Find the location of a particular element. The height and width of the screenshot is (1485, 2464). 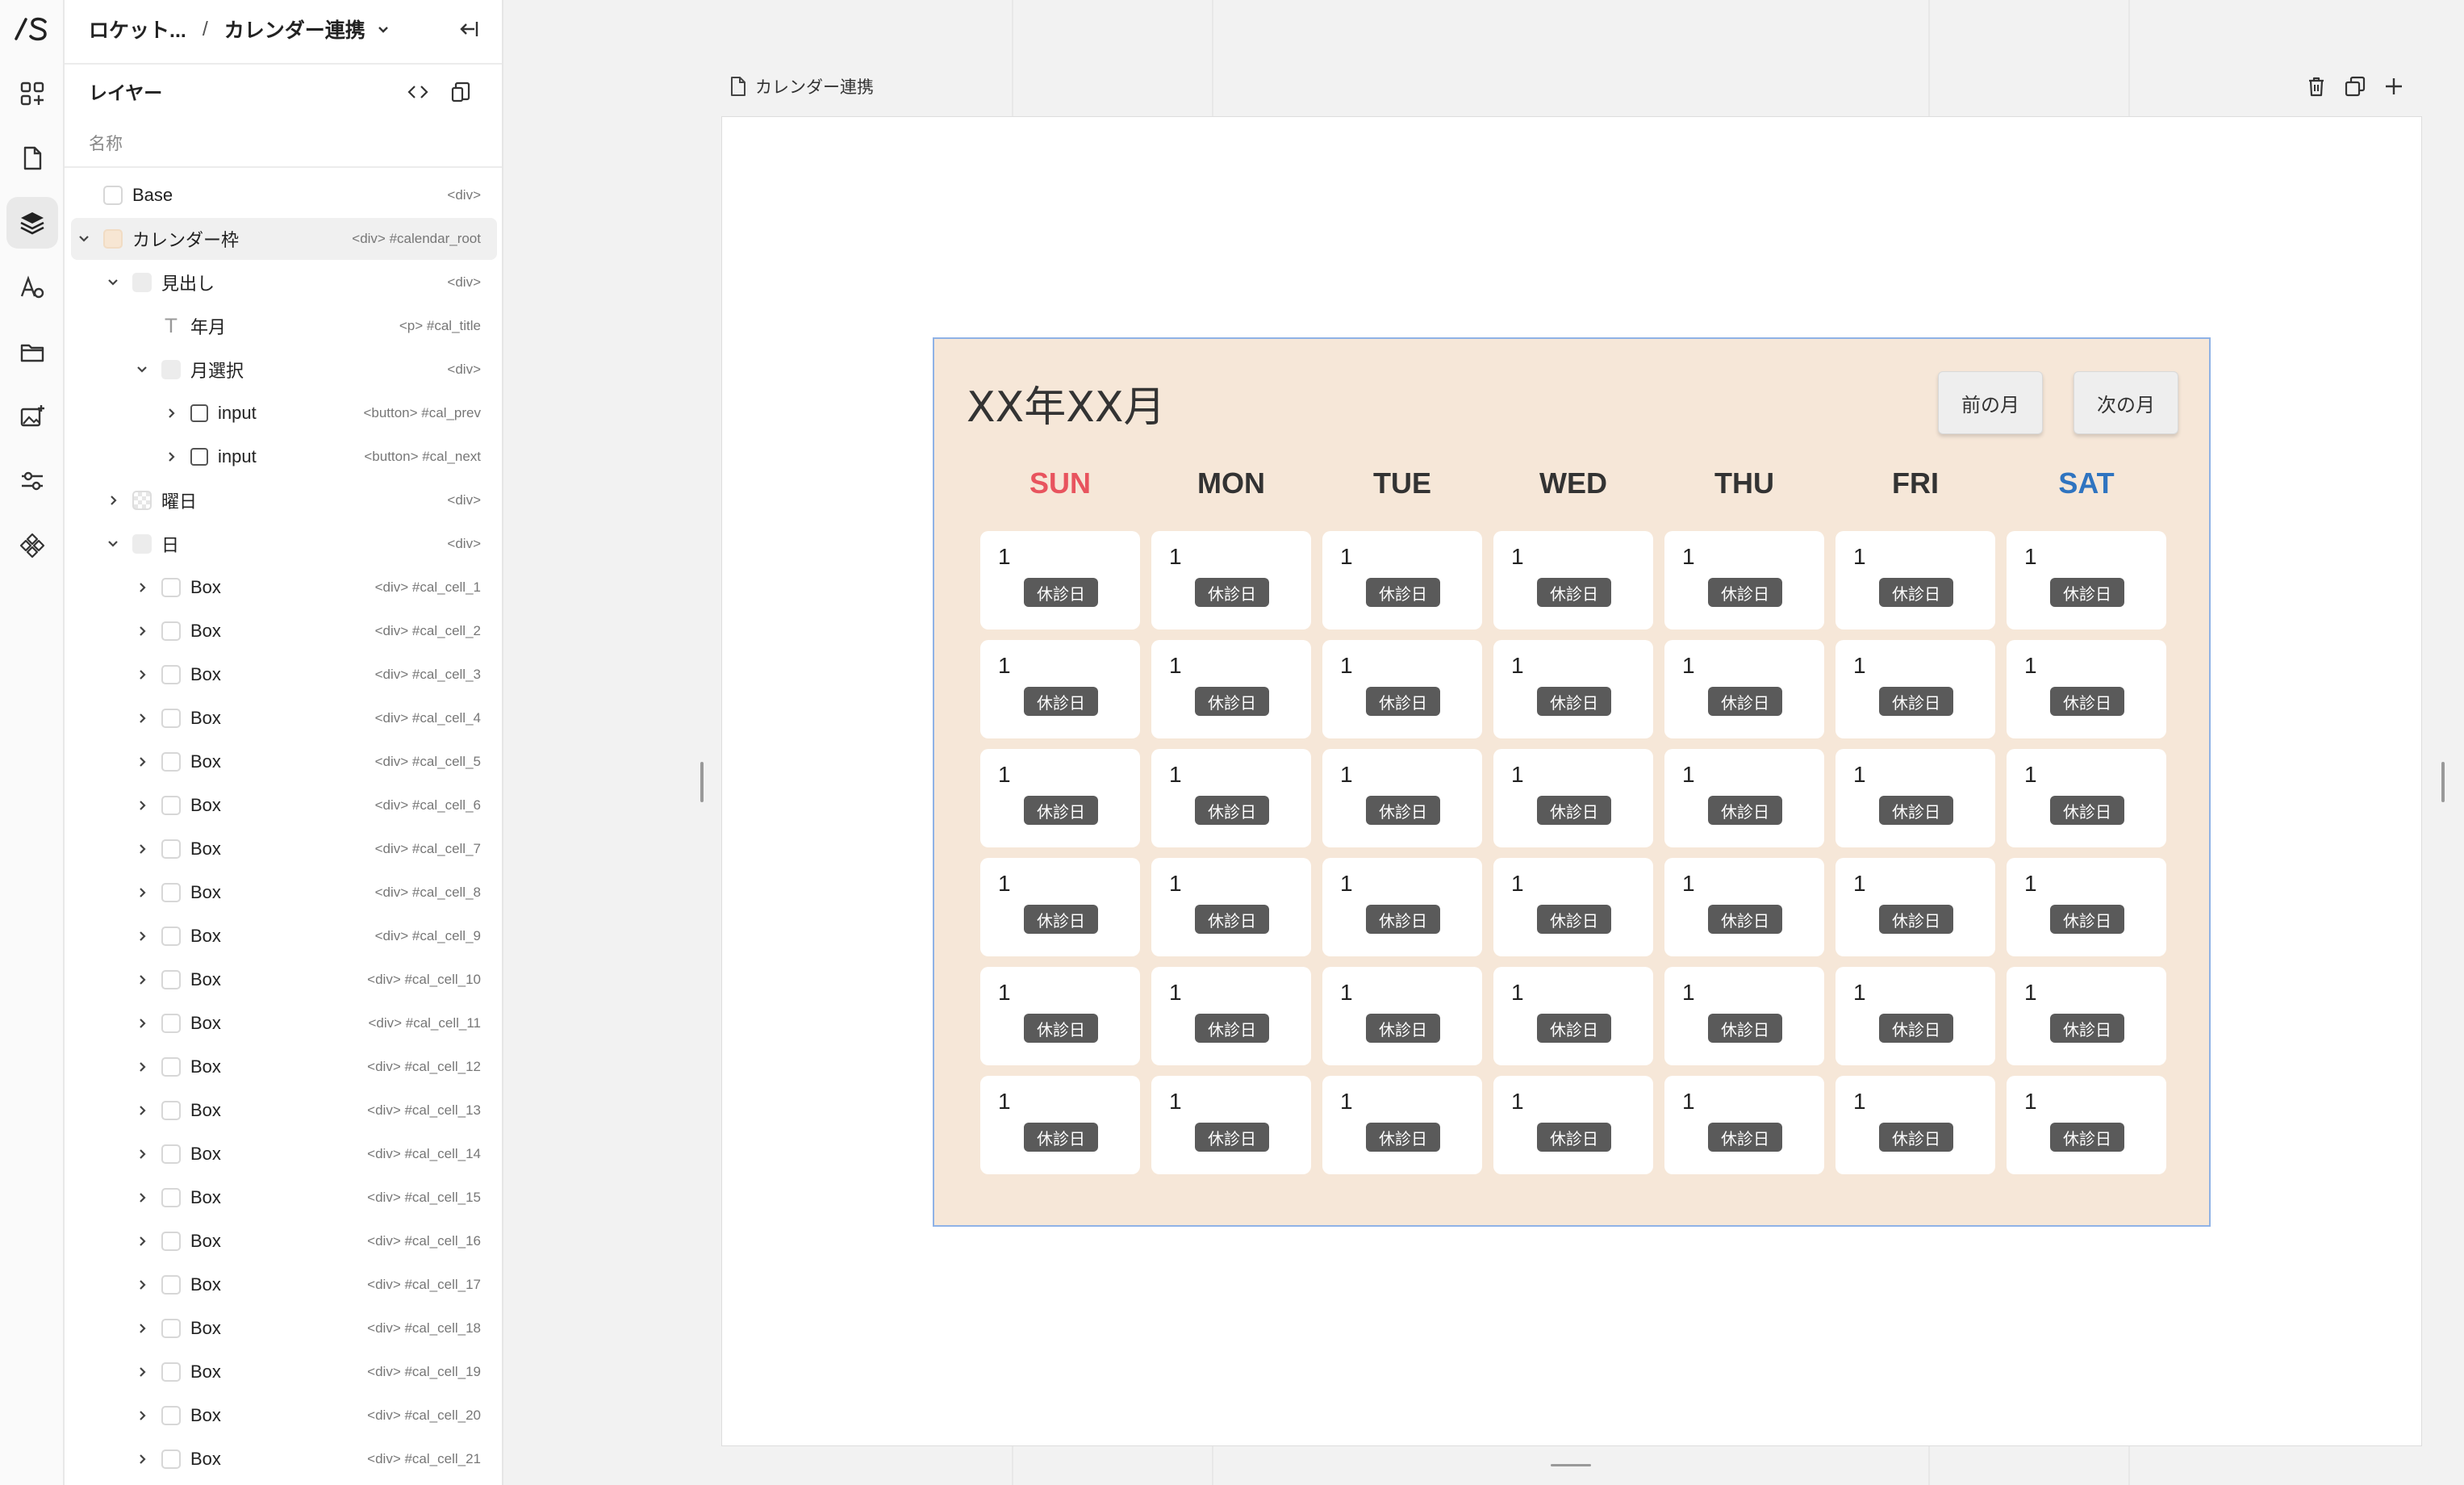

layer-row: input <button> #cal_prev is located at coordinates (284, 413).